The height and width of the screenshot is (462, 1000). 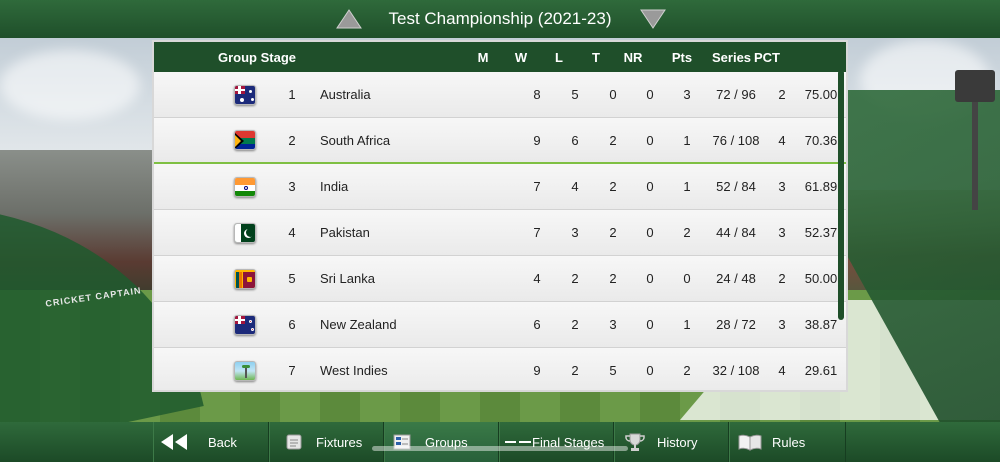 What do you see at coordinates (575, 186) in the screenshot?
I see `wins-value: 4` at bounding box center [575, 186].